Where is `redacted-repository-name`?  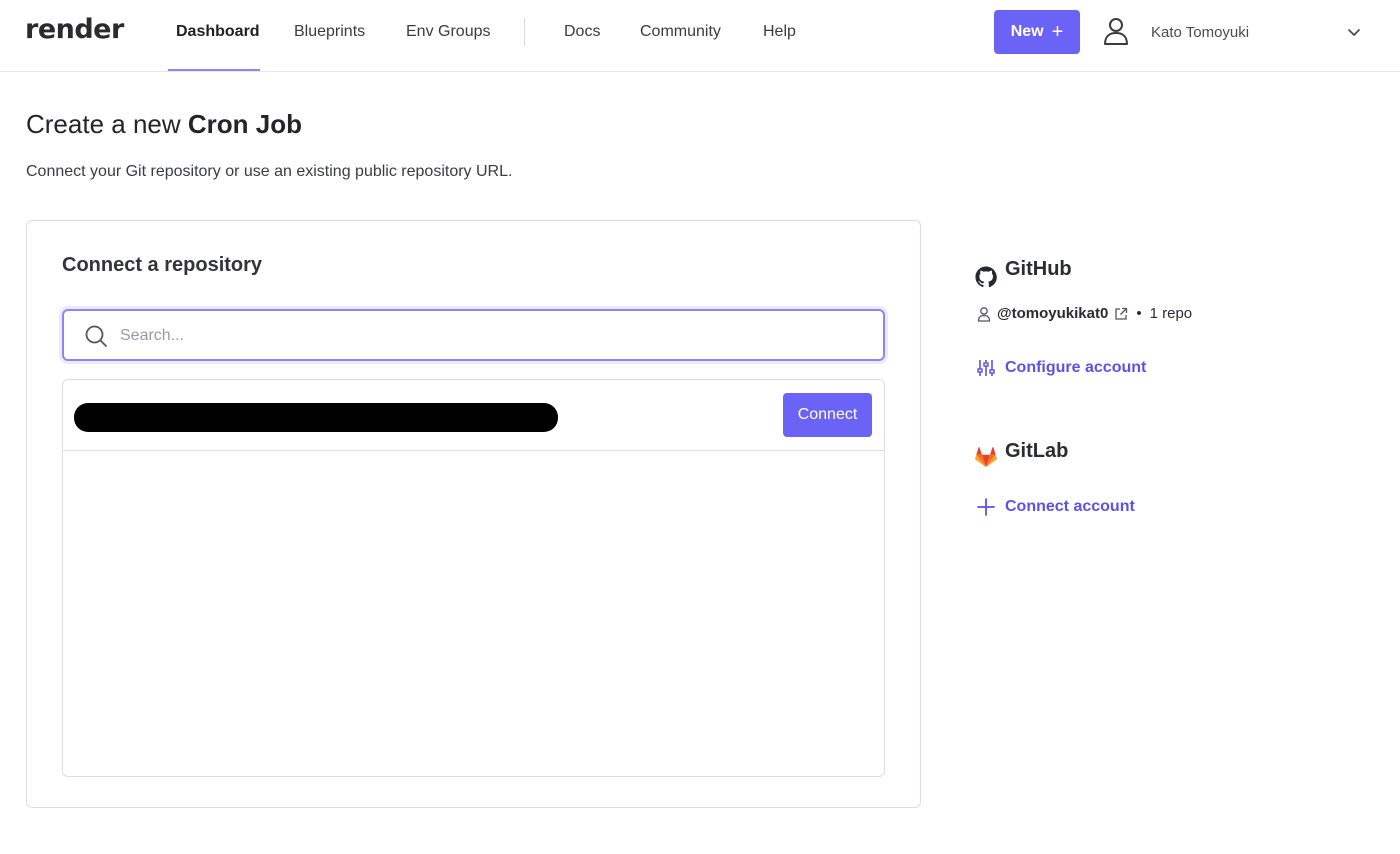 redacted-repository-name is located at coordinates (316, 417).